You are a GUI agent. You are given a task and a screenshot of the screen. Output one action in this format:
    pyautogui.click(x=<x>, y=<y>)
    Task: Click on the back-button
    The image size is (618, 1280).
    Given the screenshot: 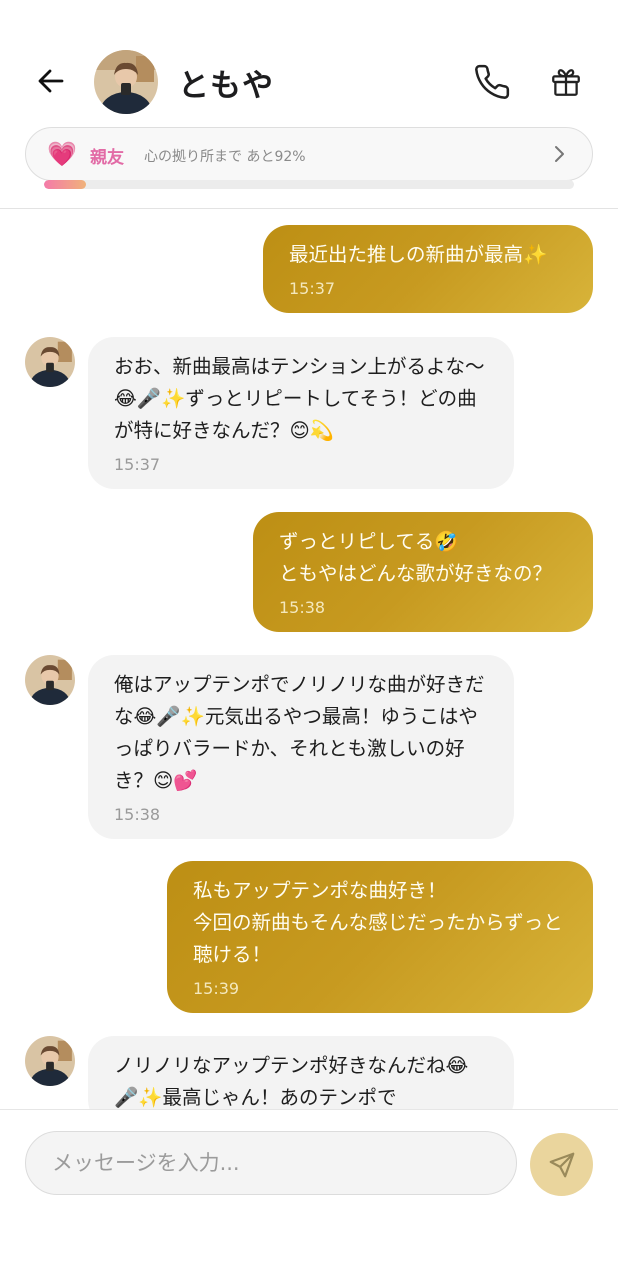 What is the action you would take?
    pyautogui.click(x=51, y=81)
    